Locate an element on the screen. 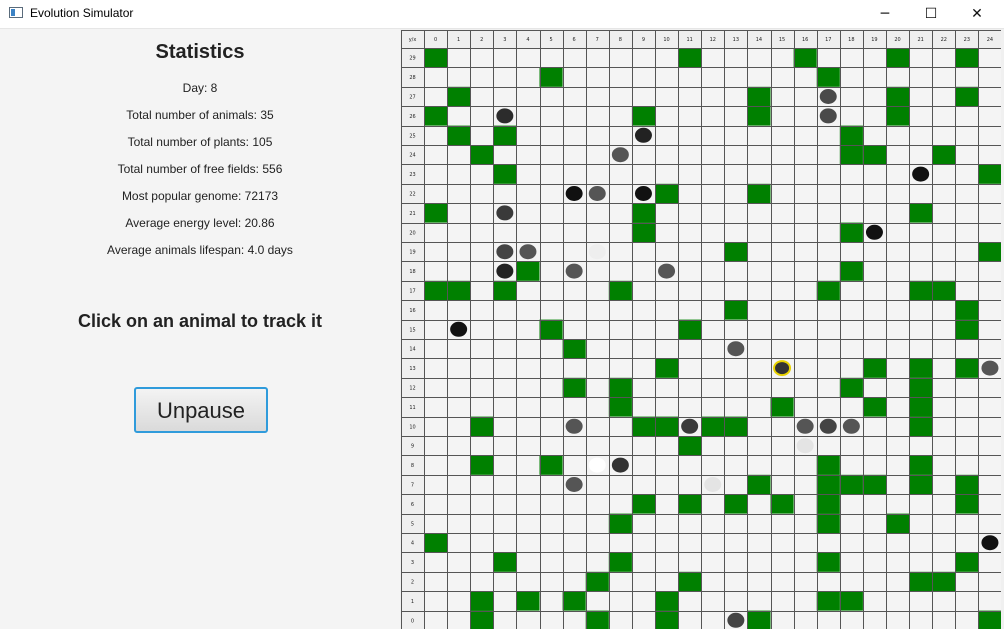 This screenshot has height=629, width=1004. y-axis-label: 19 is located at coordinates (412, 253).